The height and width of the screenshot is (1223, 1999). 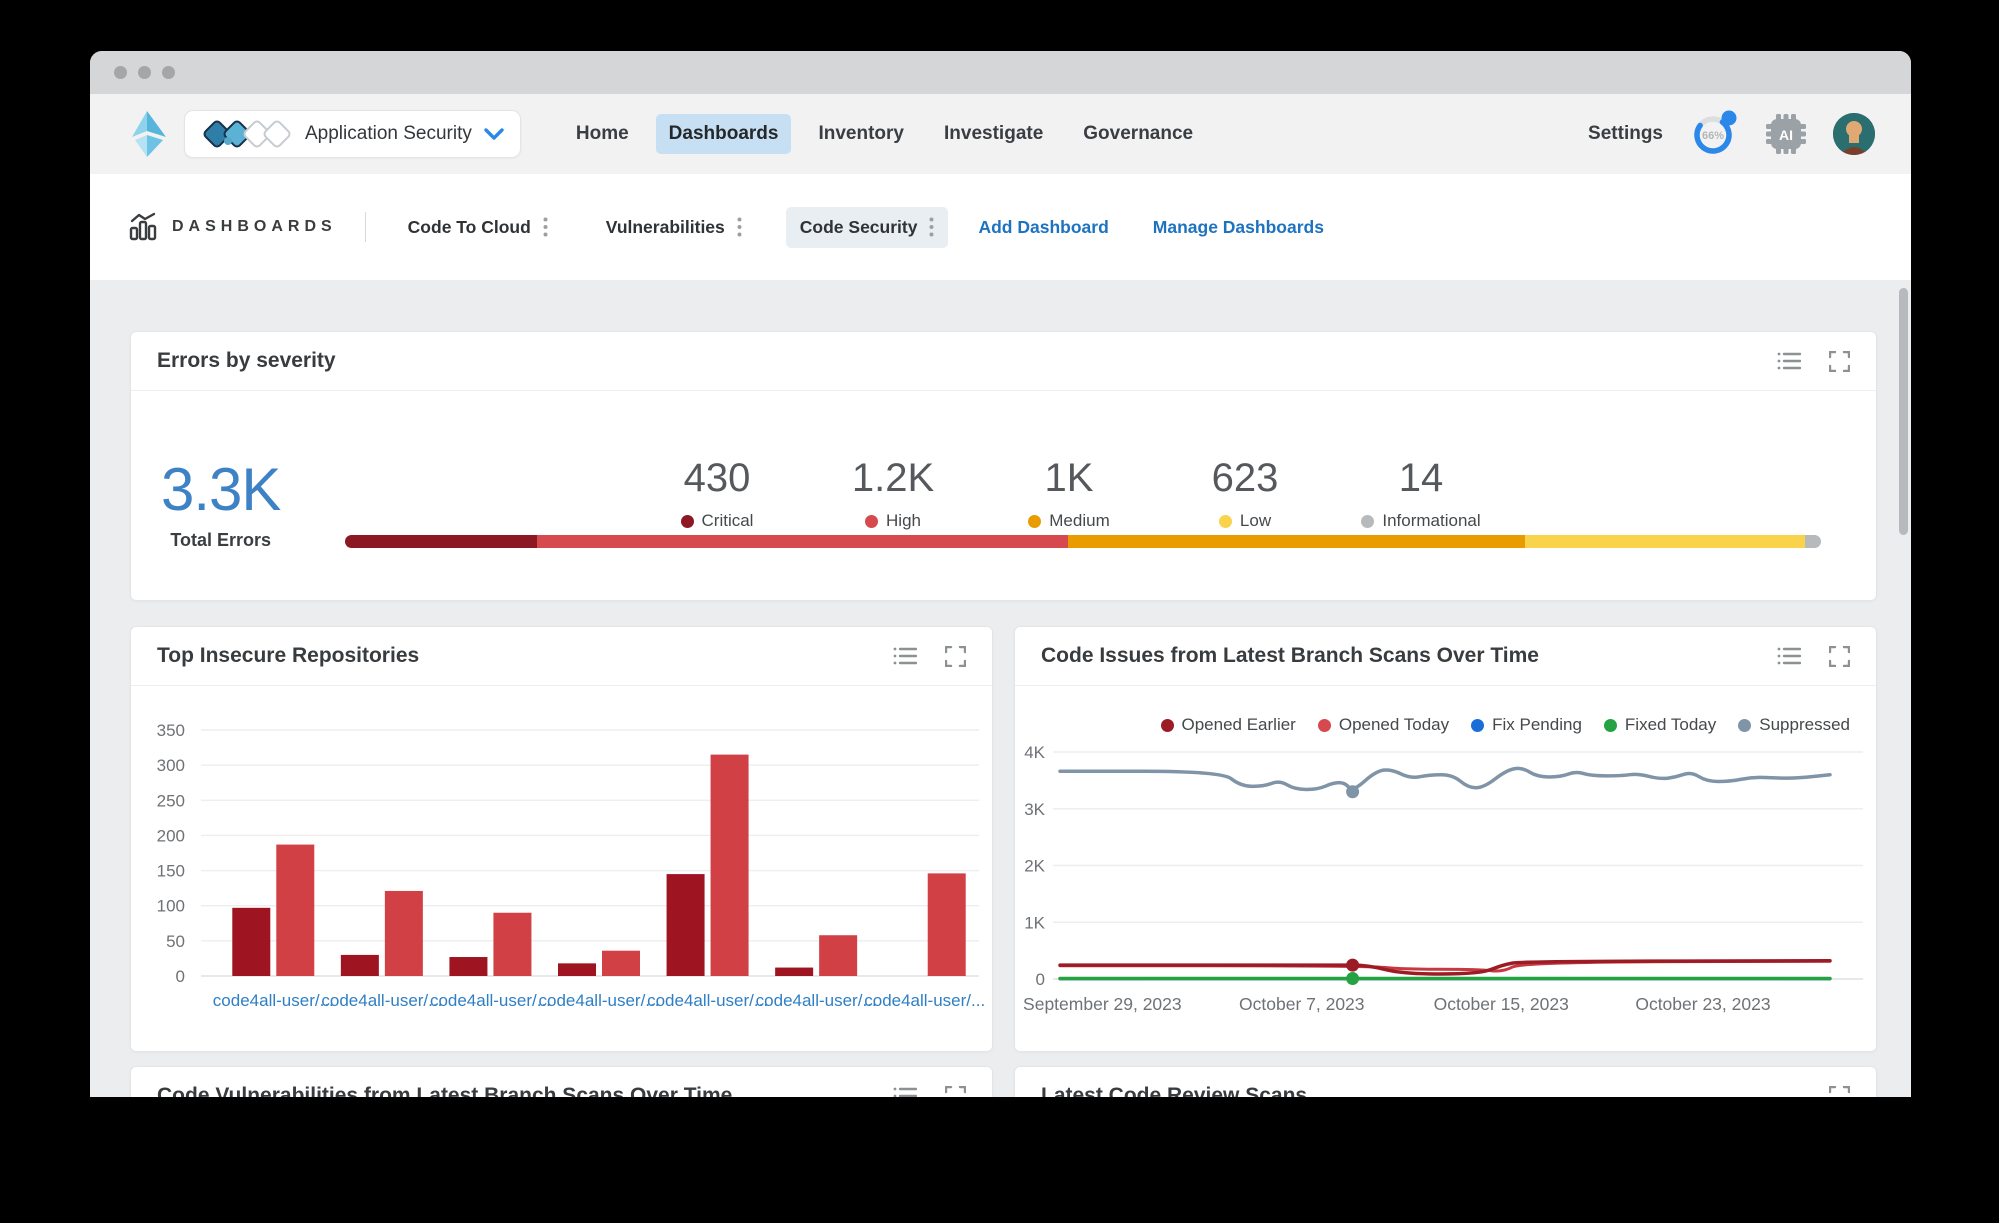 What do you see at coordinates (388, 133) in the screenshot?
I see `product-switcher-label: Application Security` at bounding box center [388, 133].